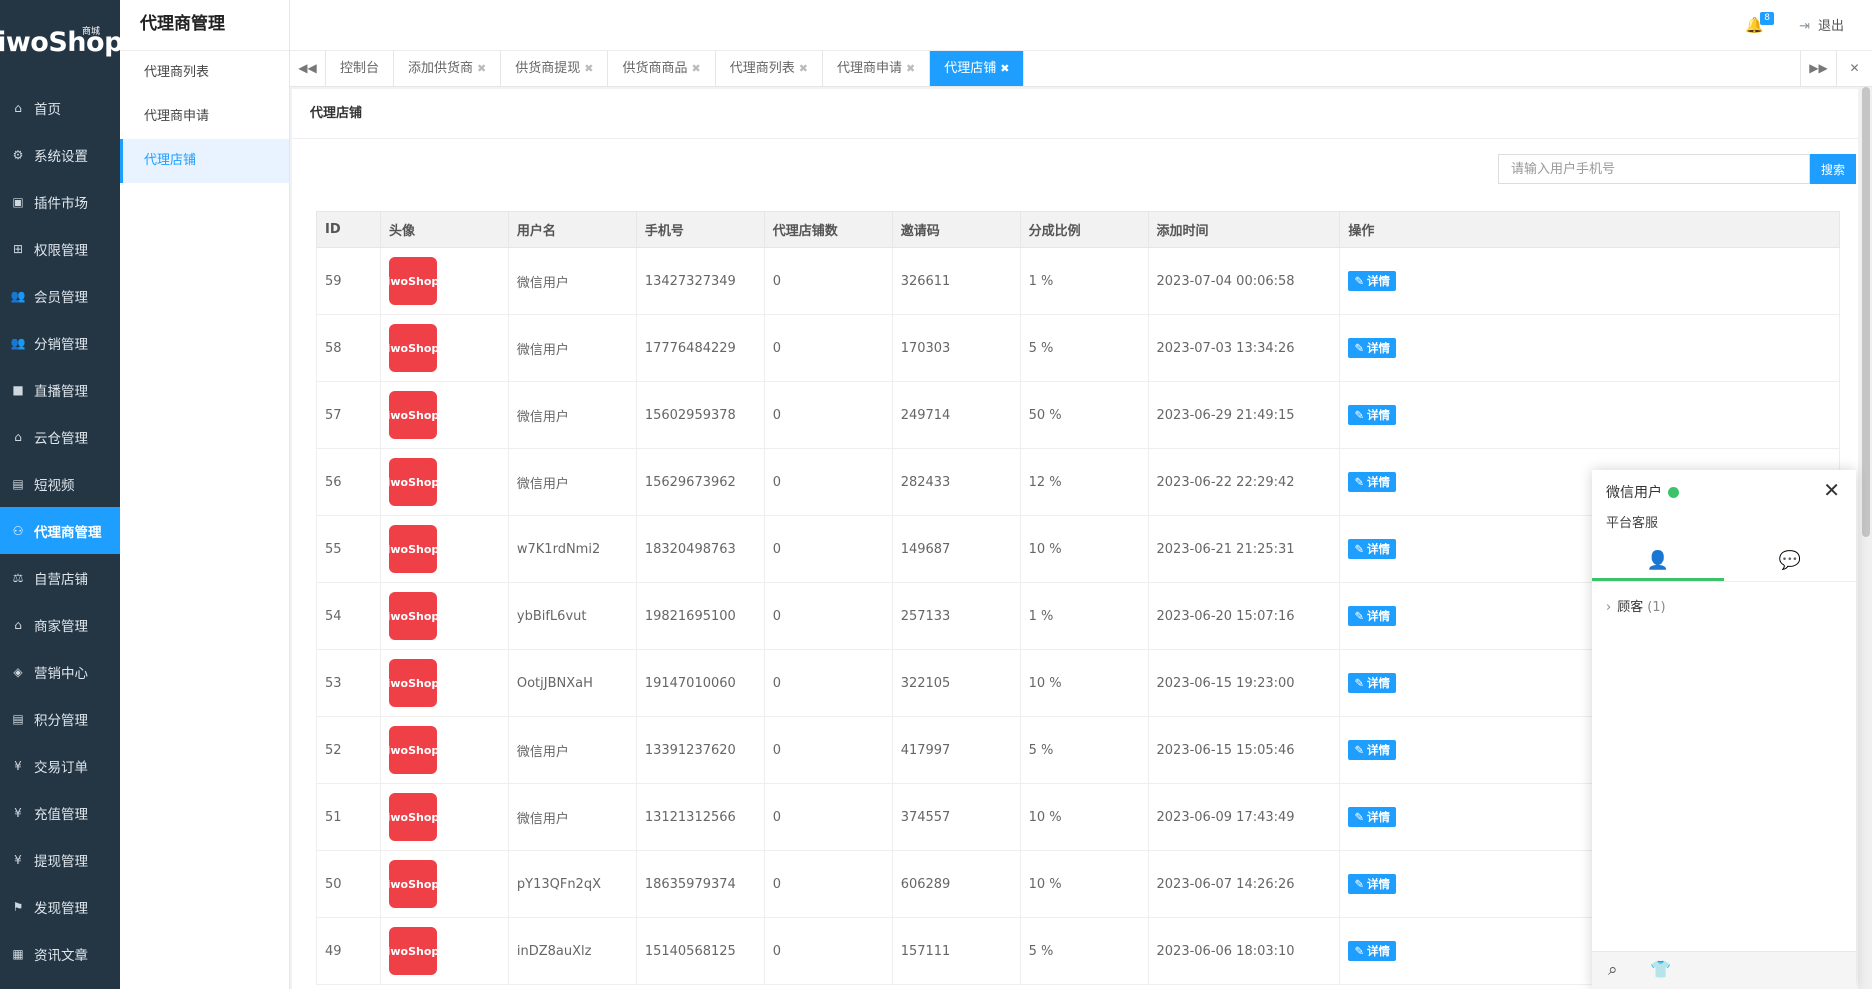  I want to click on sidebar-item-3: ⊞ 权限管理, so click(60, 248).